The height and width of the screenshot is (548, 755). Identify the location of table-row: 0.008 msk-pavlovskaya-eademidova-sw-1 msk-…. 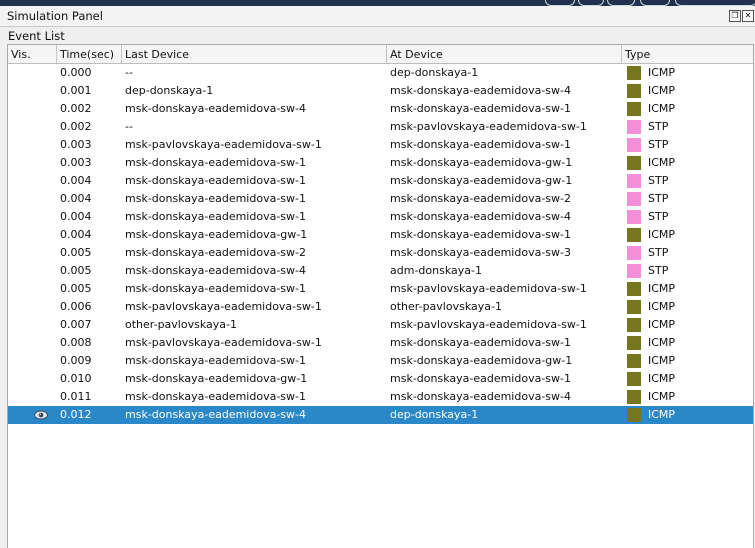
(380, 343).